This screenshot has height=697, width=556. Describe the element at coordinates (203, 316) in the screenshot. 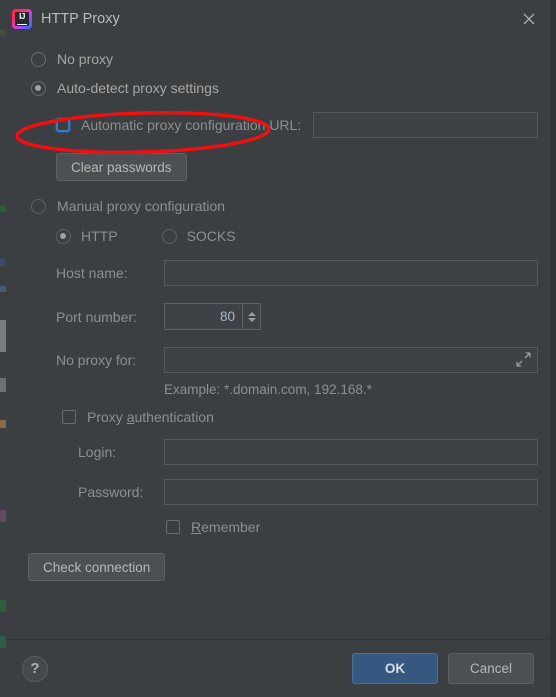

I see `input-port-number: 80` at that location.